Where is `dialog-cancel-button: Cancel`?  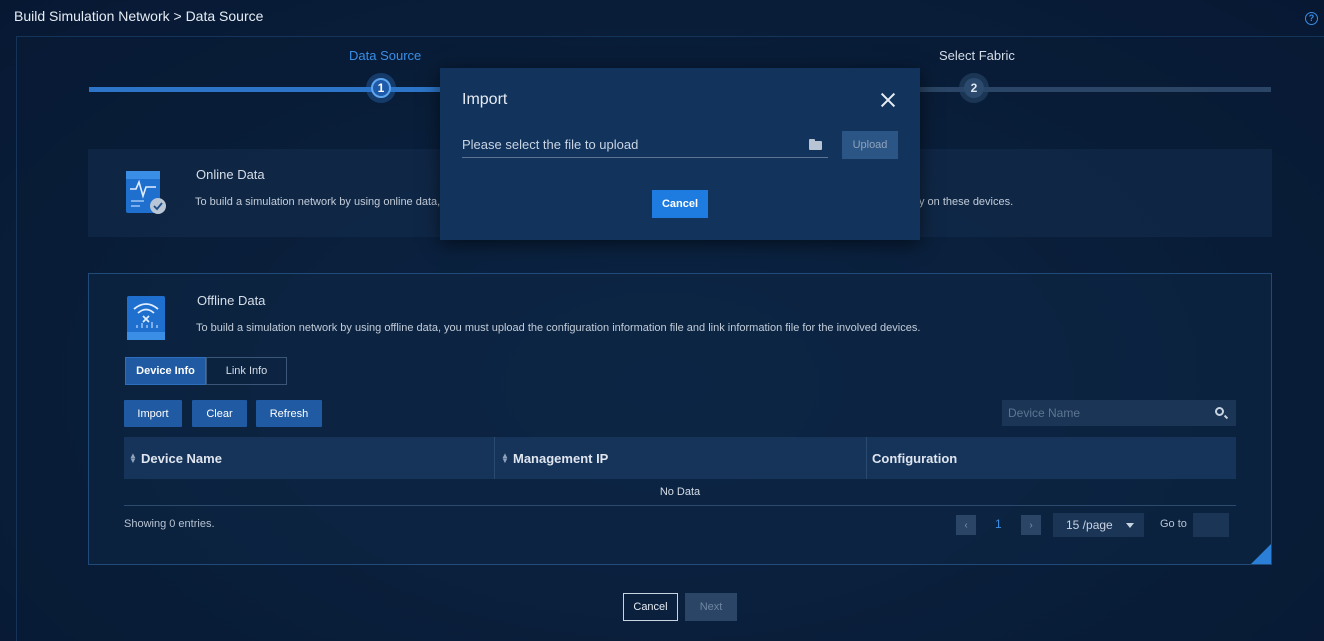
dialog-cancel-button: Cancel is located at coordinates (680, 204).